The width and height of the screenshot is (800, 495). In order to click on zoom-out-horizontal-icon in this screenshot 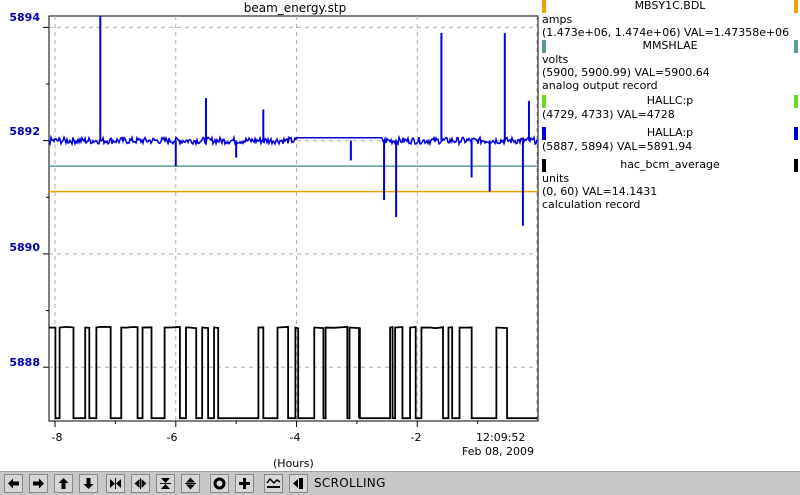, I will do `click(140, 483)`.